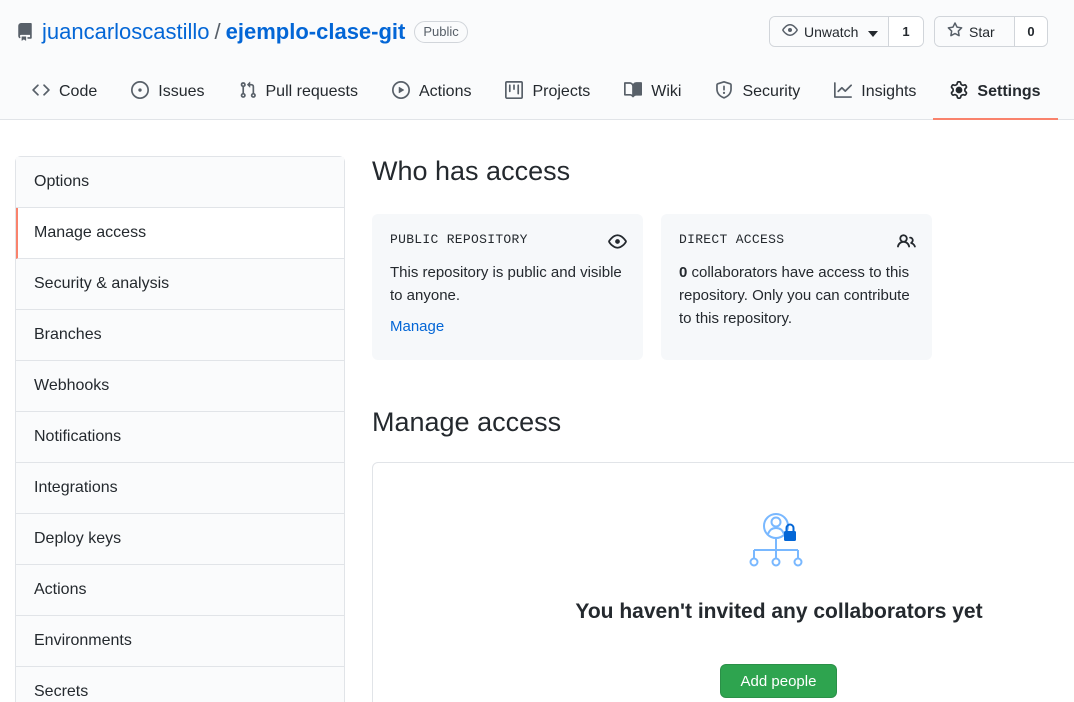 The width and height of the screenshot is (1074, 702). Describe the element at coordinates (140, 92) in the screenshot. I see `issue-icon` at that location.